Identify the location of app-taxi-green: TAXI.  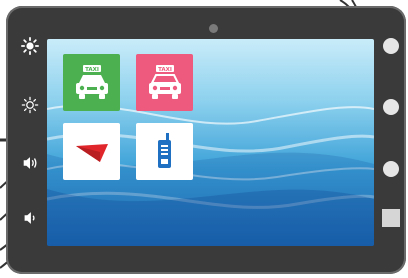
(91, 82).